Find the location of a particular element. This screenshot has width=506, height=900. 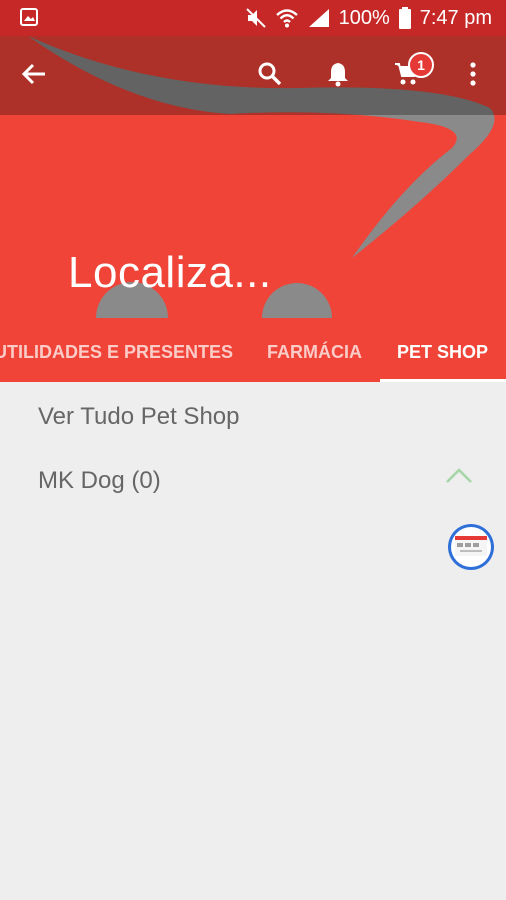

notifications-button is located at coordinates (338, 74).